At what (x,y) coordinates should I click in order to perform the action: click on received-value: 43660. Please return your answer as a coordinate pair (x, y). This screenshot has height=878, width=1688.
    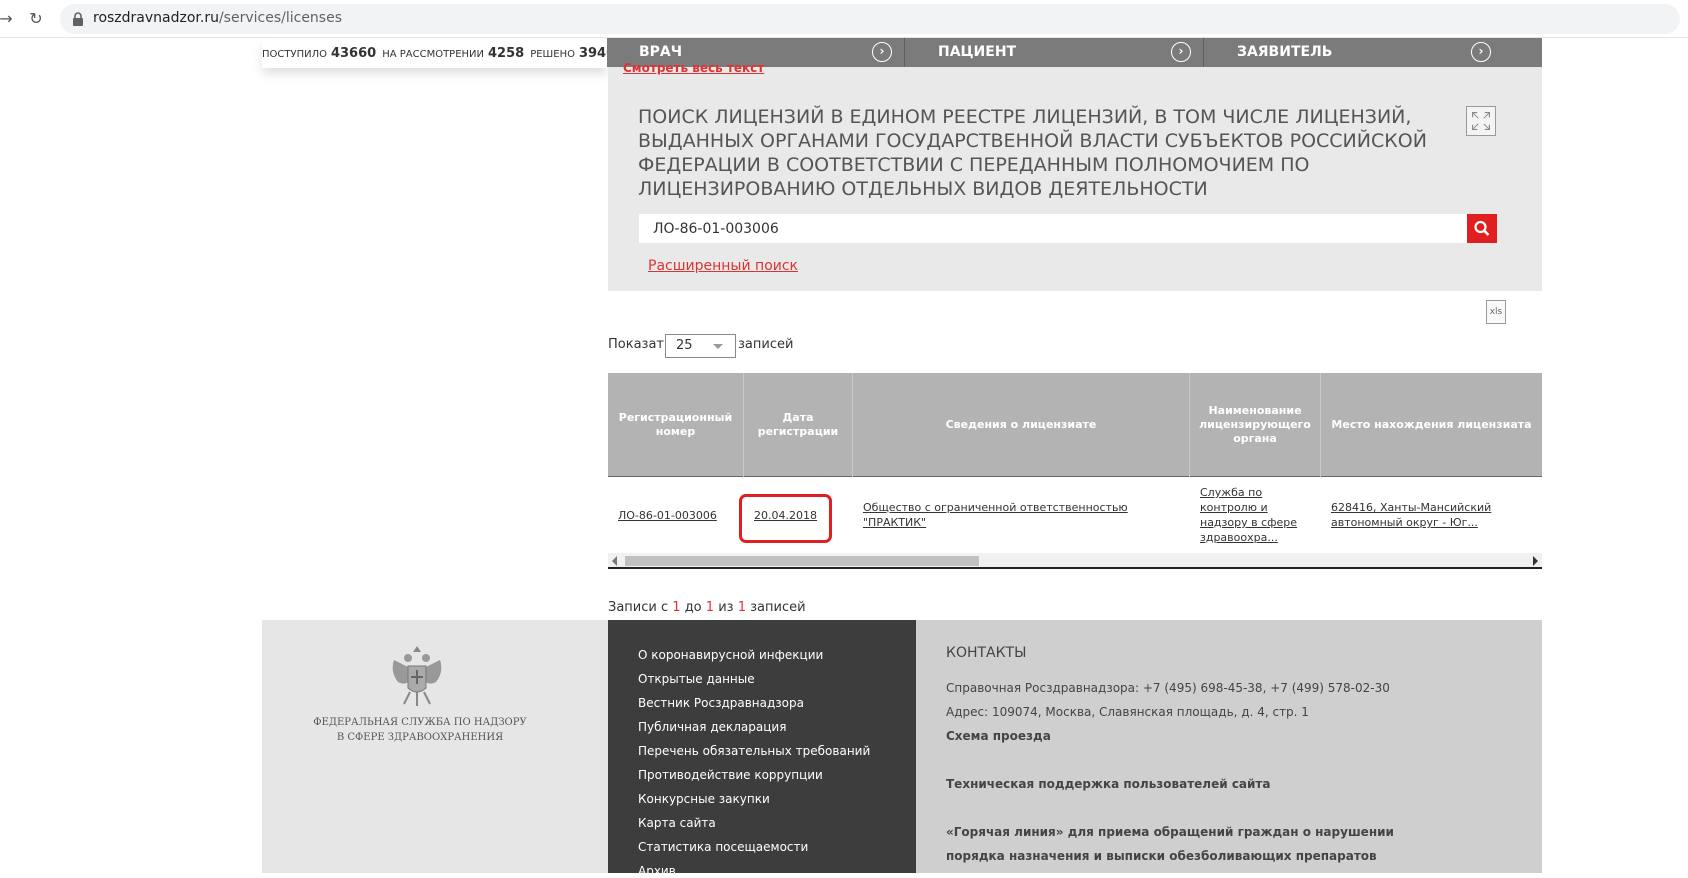
    Looking at the image, I should click on (353, 53).